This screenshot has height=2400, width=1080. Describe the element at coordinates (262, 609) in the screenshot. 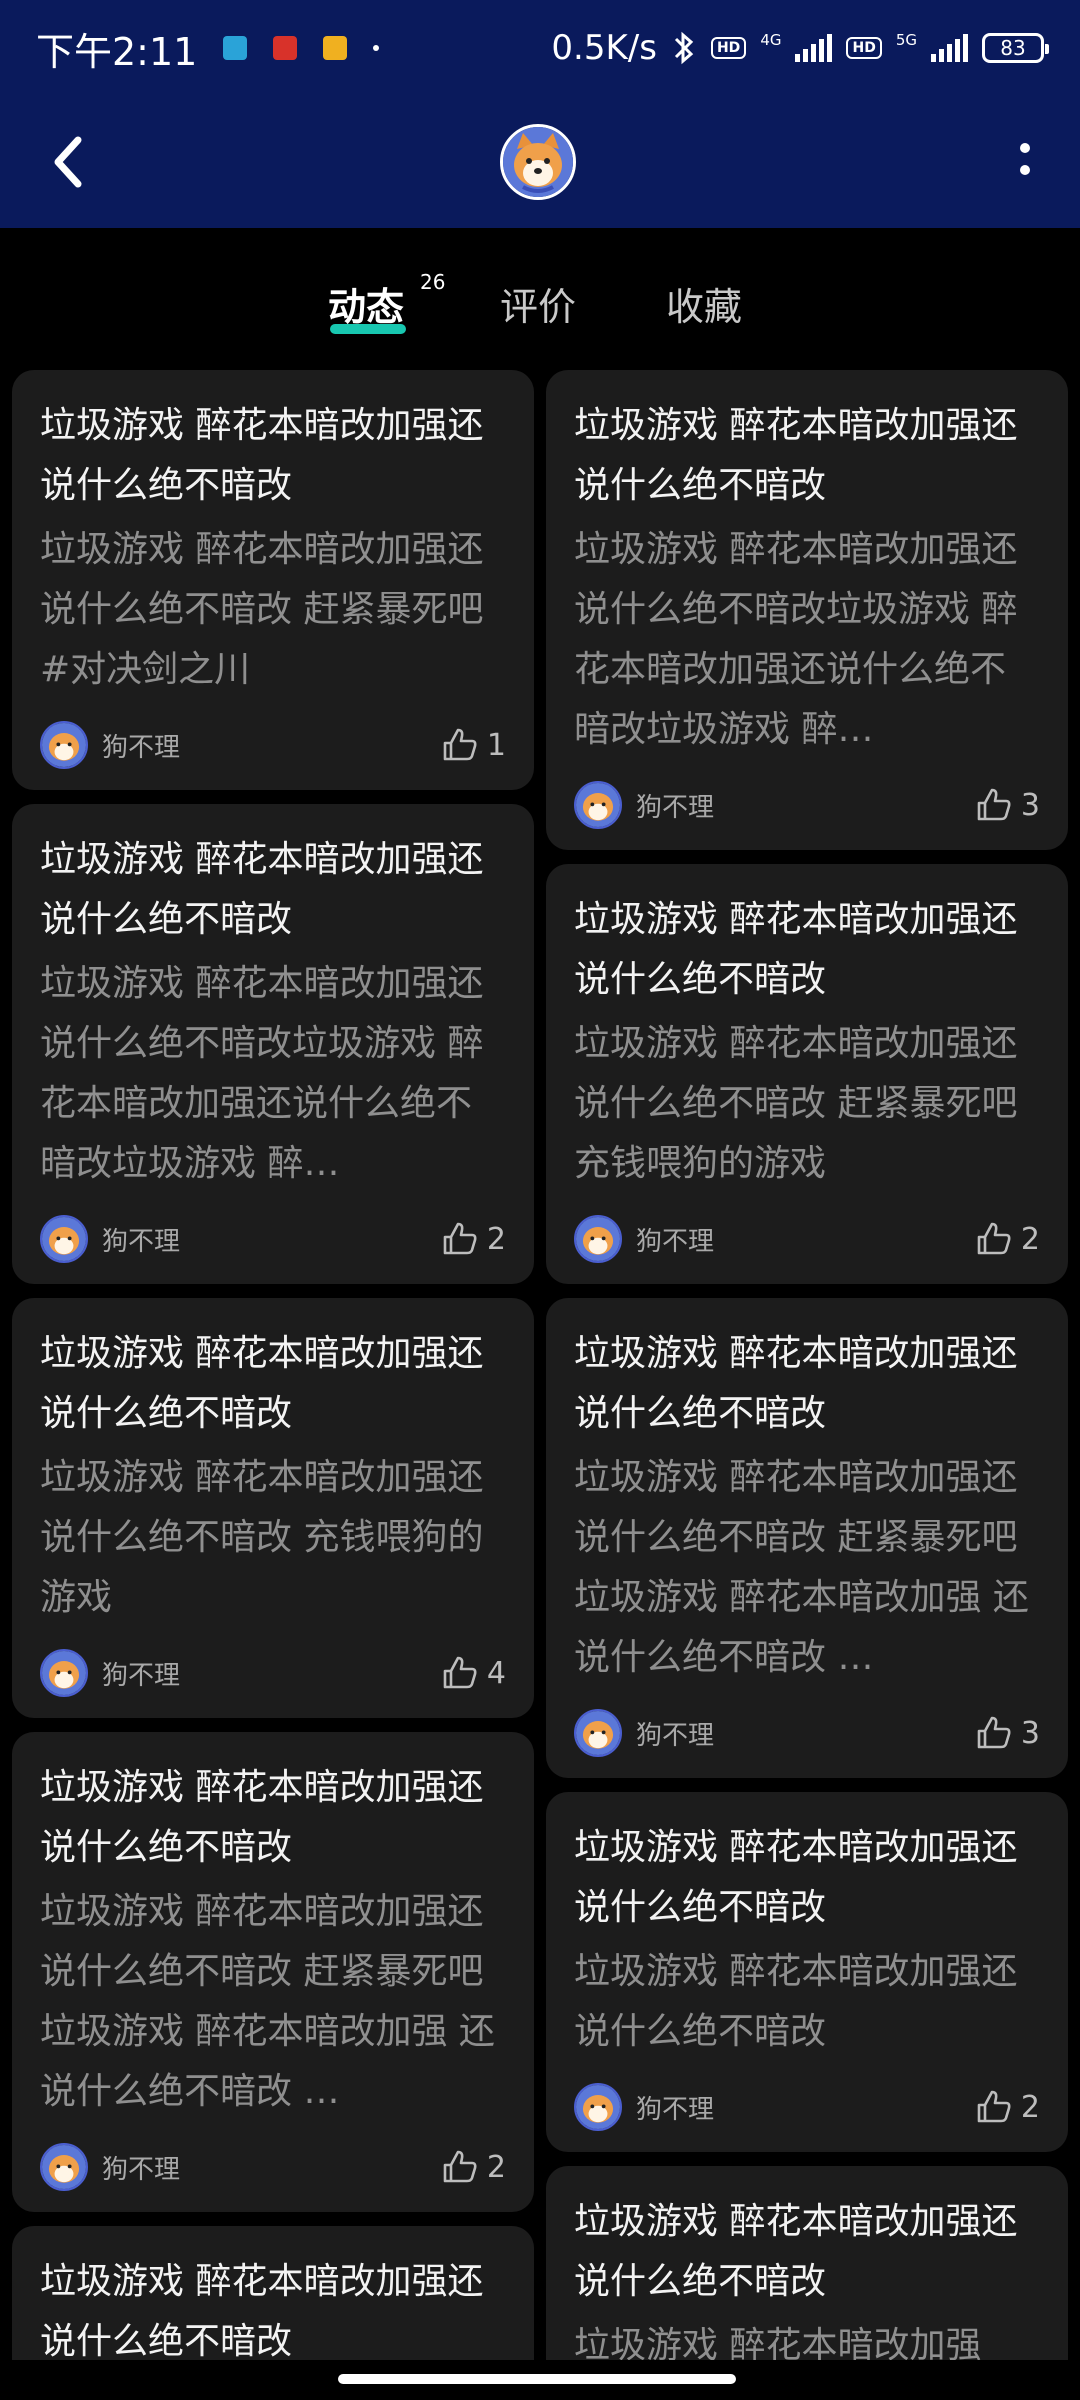

I see `post-body: 垃圾游戏 醉花本暗改加强还说什么绝不暗改 赶紧暴死吧 #对决剑之川` at that location.